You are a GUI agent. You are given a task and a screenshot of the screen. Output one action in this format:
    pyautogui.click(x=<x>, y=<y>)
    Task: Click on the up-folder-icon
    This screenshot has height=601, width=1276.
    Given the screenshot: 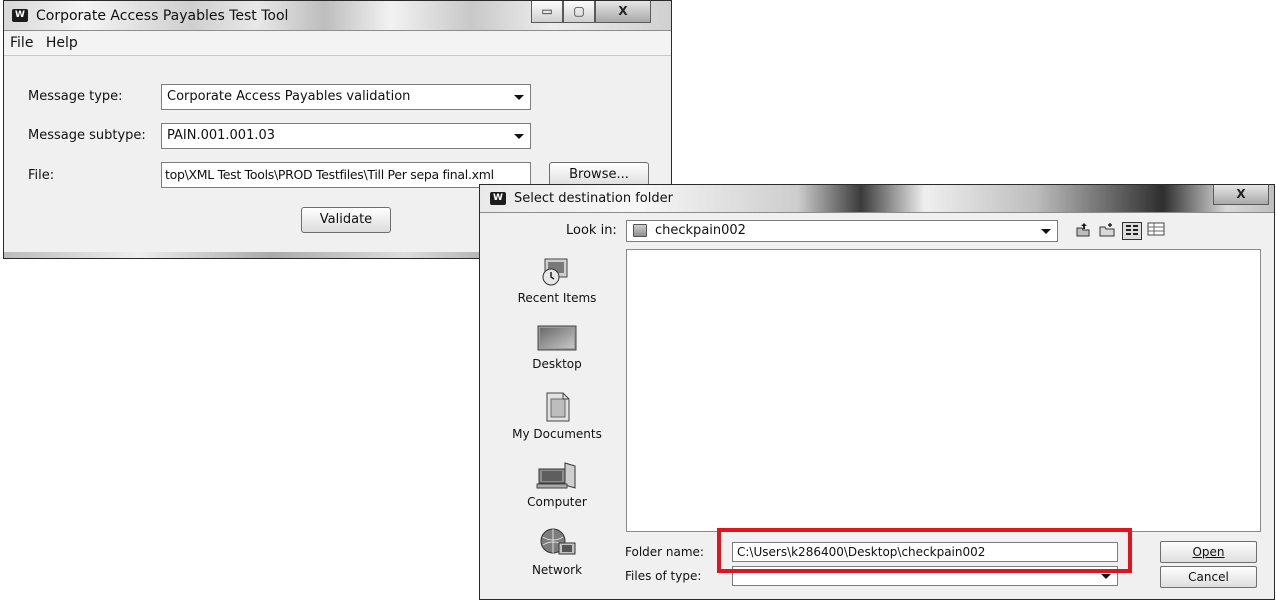 What is the action you would take?
    pyautogui.click(x=1083, y=231)
    